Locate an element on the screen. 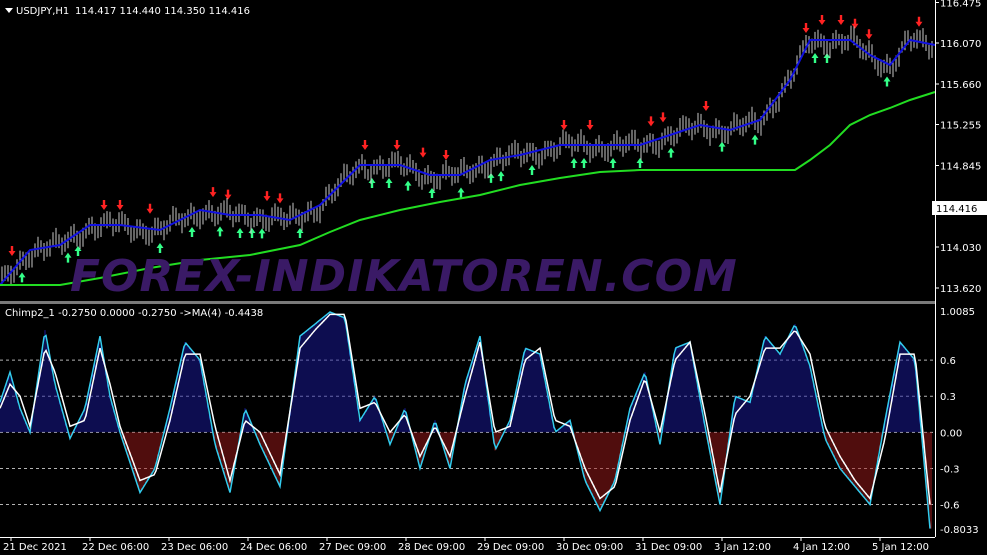 This screenshot has width=987, height=555. indicator-tick-label: -0.6 is located at coordinates (950, 506).